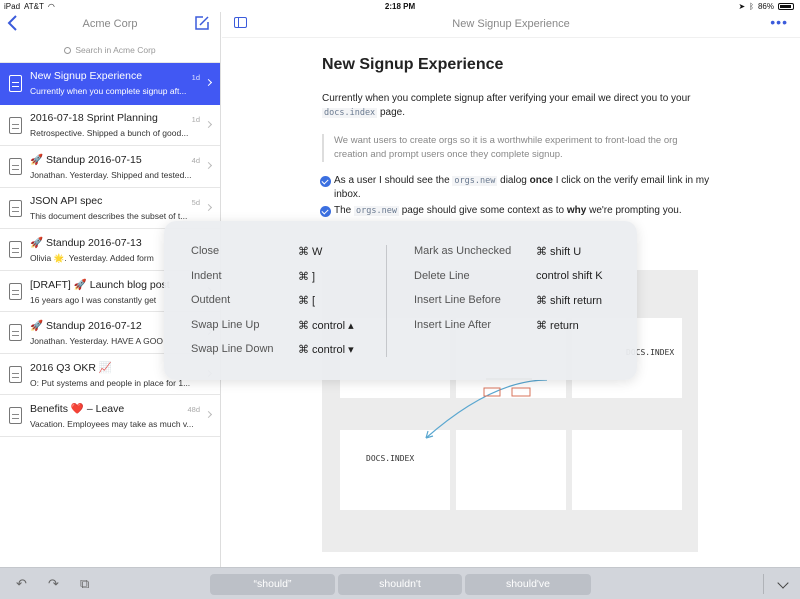 The width and height of the screenshot is (800, 599). I want to click on shortcut-action: Indent, so click(206, 275).